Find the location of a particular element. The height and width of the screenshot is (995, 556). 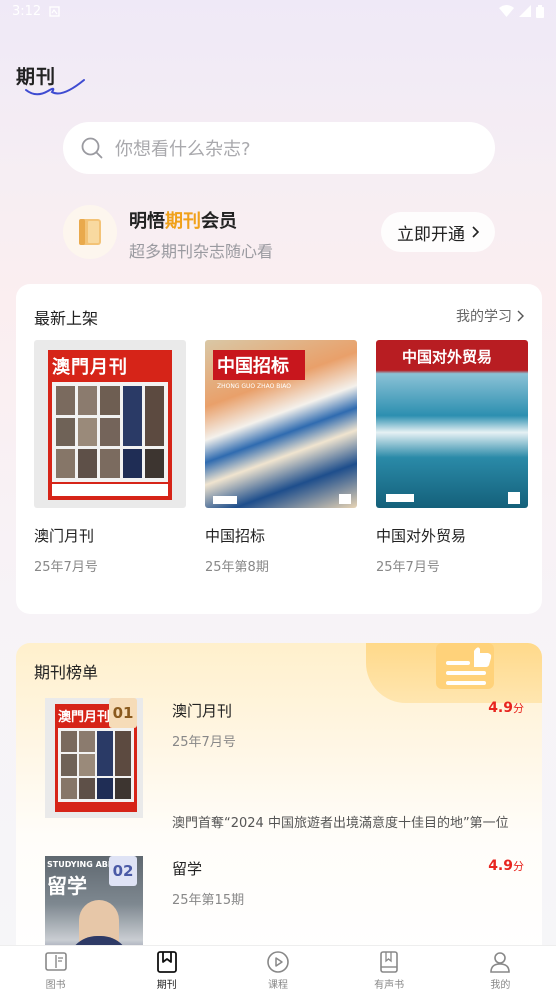

list-thumbs-up-icon is located at coordinates (465, 666).